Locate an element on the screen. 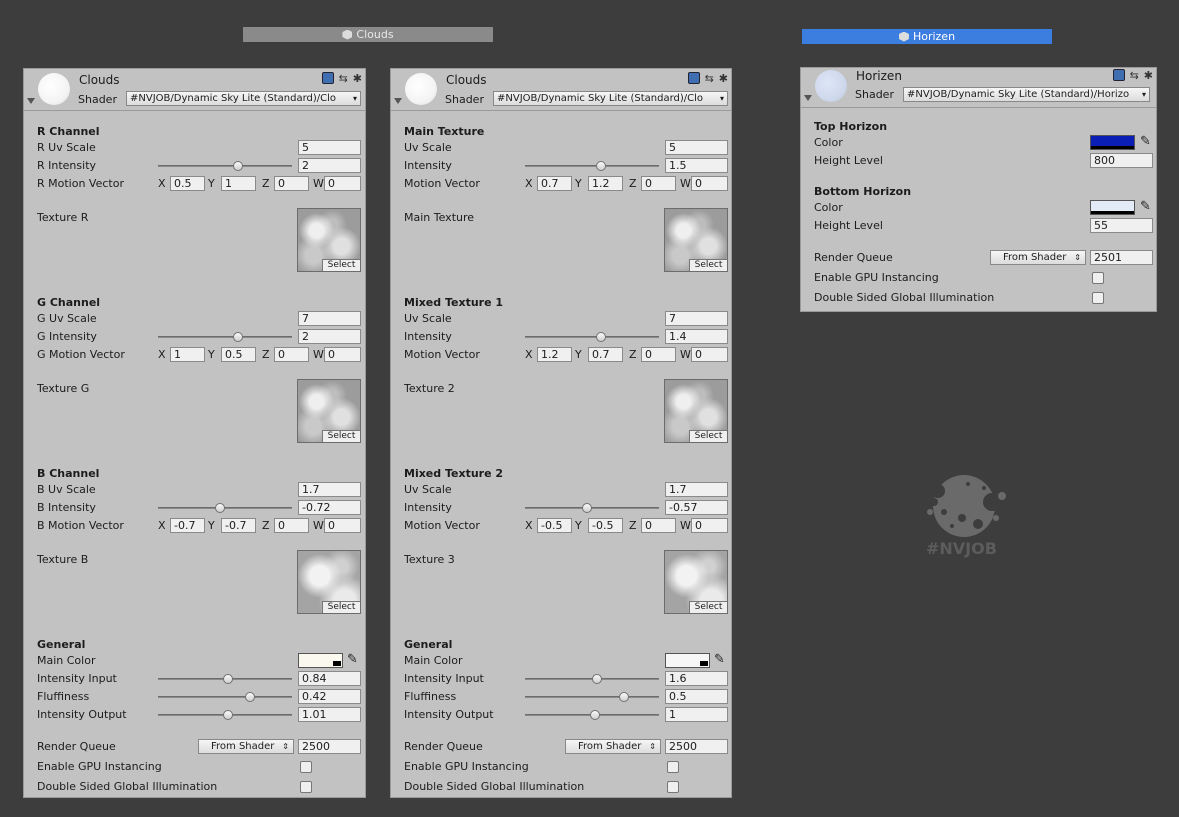 The width and height of the screenshot is (1179, 817). slider-track is located at coordinates (225, 697).